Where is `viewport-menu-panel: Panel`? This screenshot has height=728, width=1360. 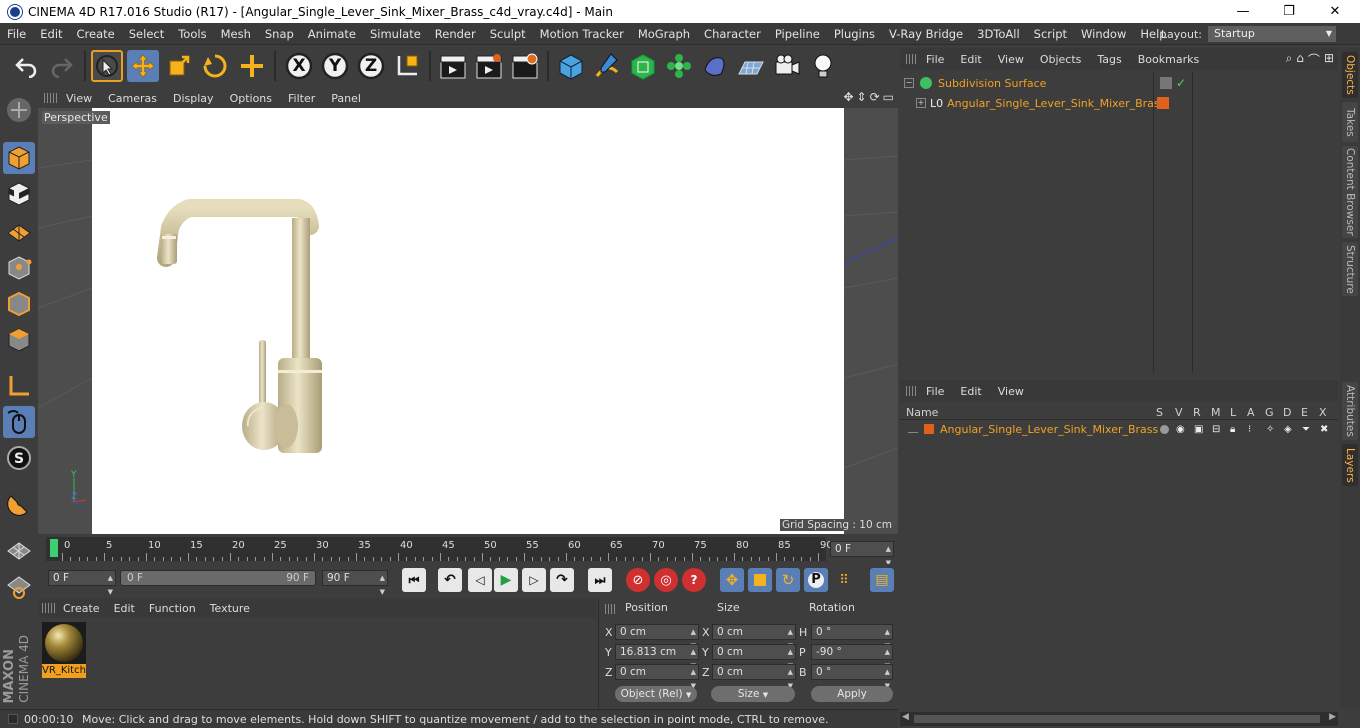 viewport-menu-panel: Panel is located at coordinates (346, 98).